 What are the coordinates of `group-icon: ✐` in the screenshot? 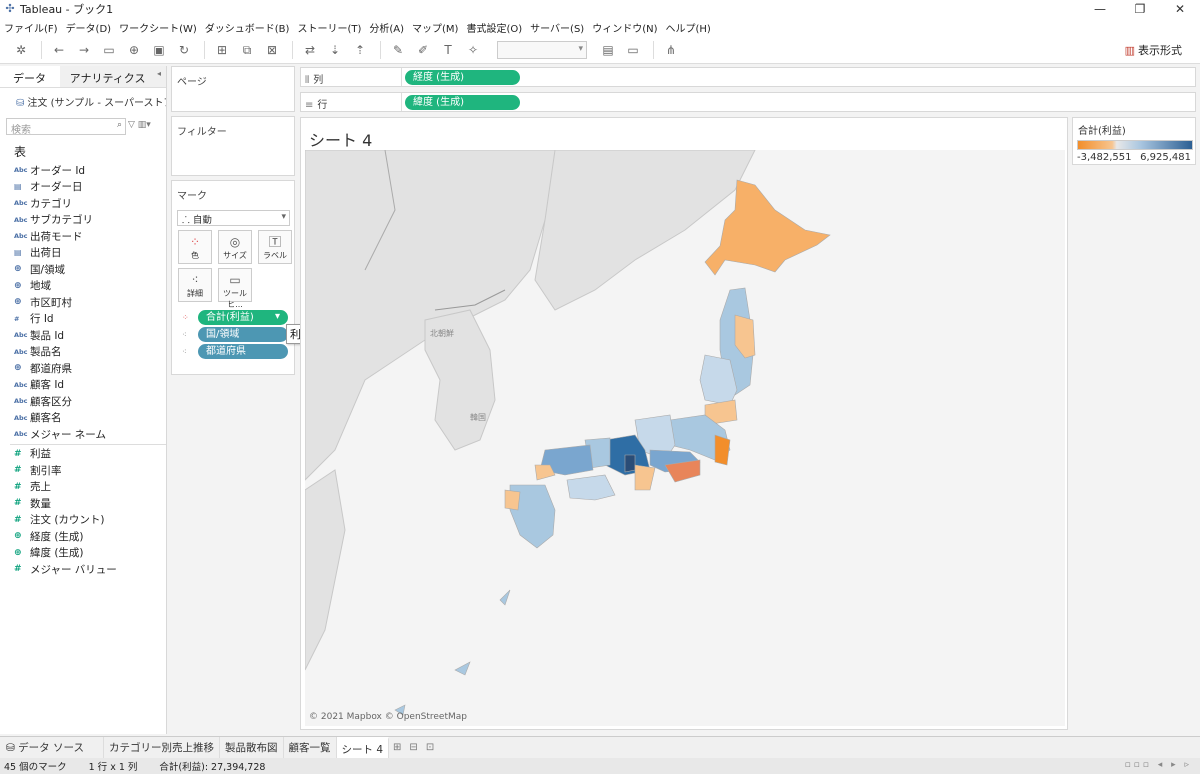 It's located at (423, 50).